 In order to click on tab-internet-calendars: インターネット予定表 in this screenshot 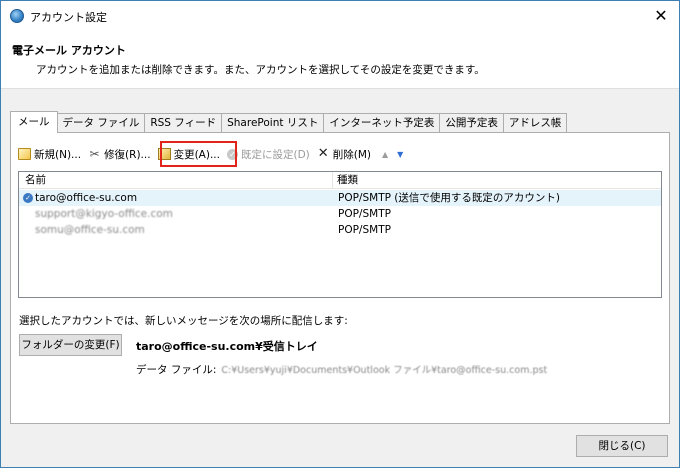, I will do `click(382, 123)`.